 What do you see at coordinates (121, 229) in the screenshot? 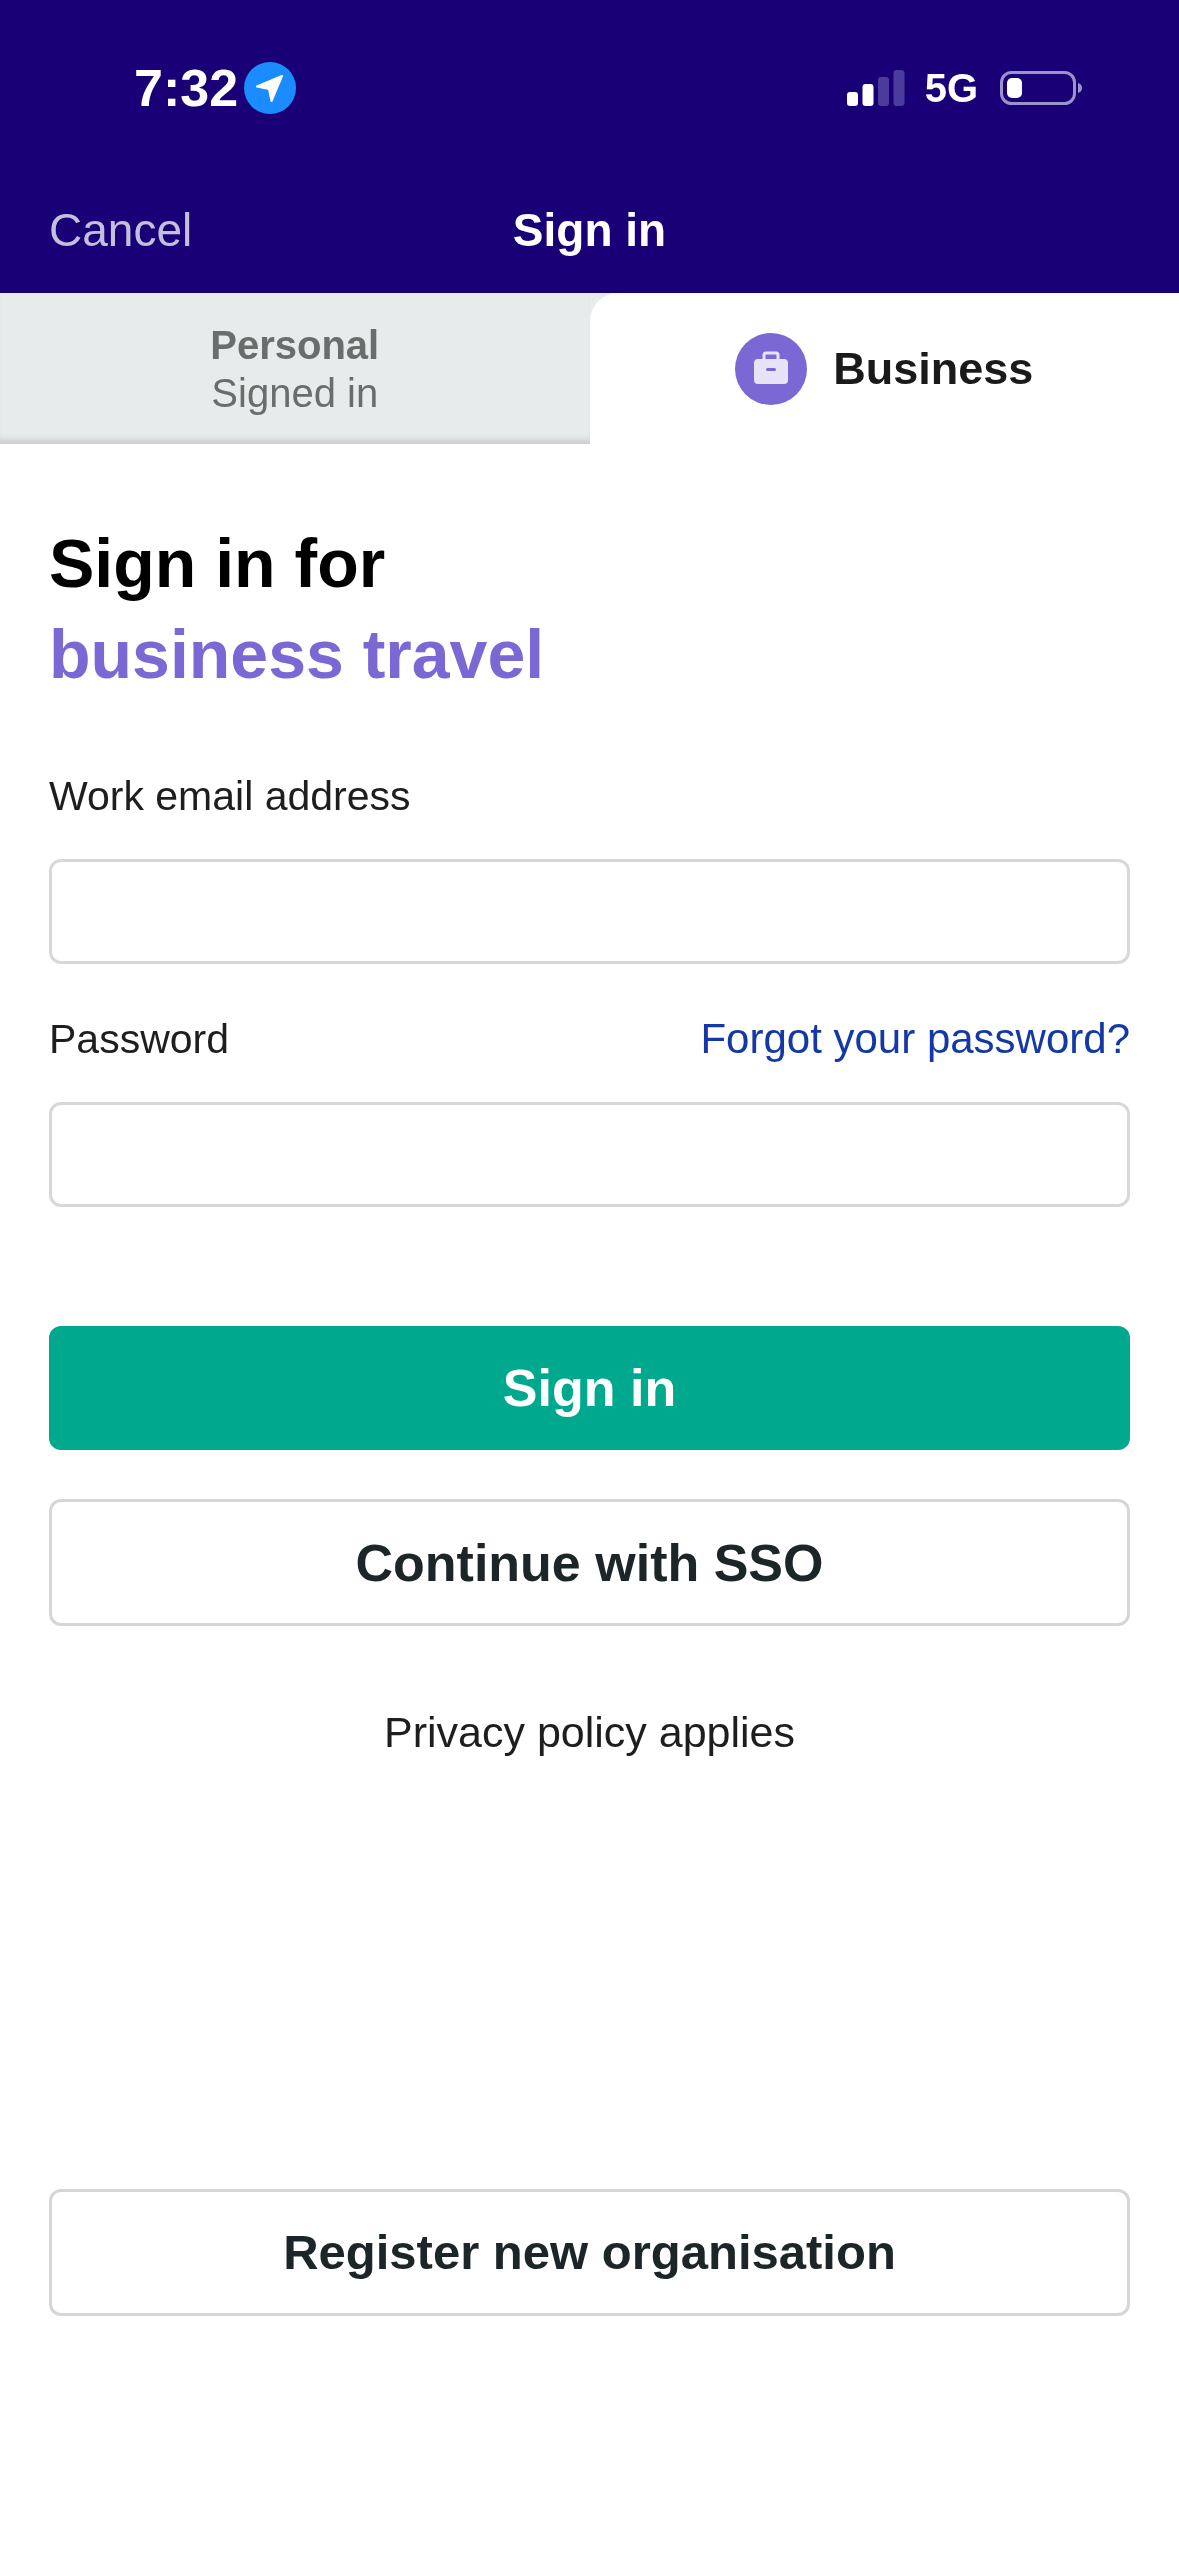
I see `cancel-button: Cancel` at bounding box center [121, 229].